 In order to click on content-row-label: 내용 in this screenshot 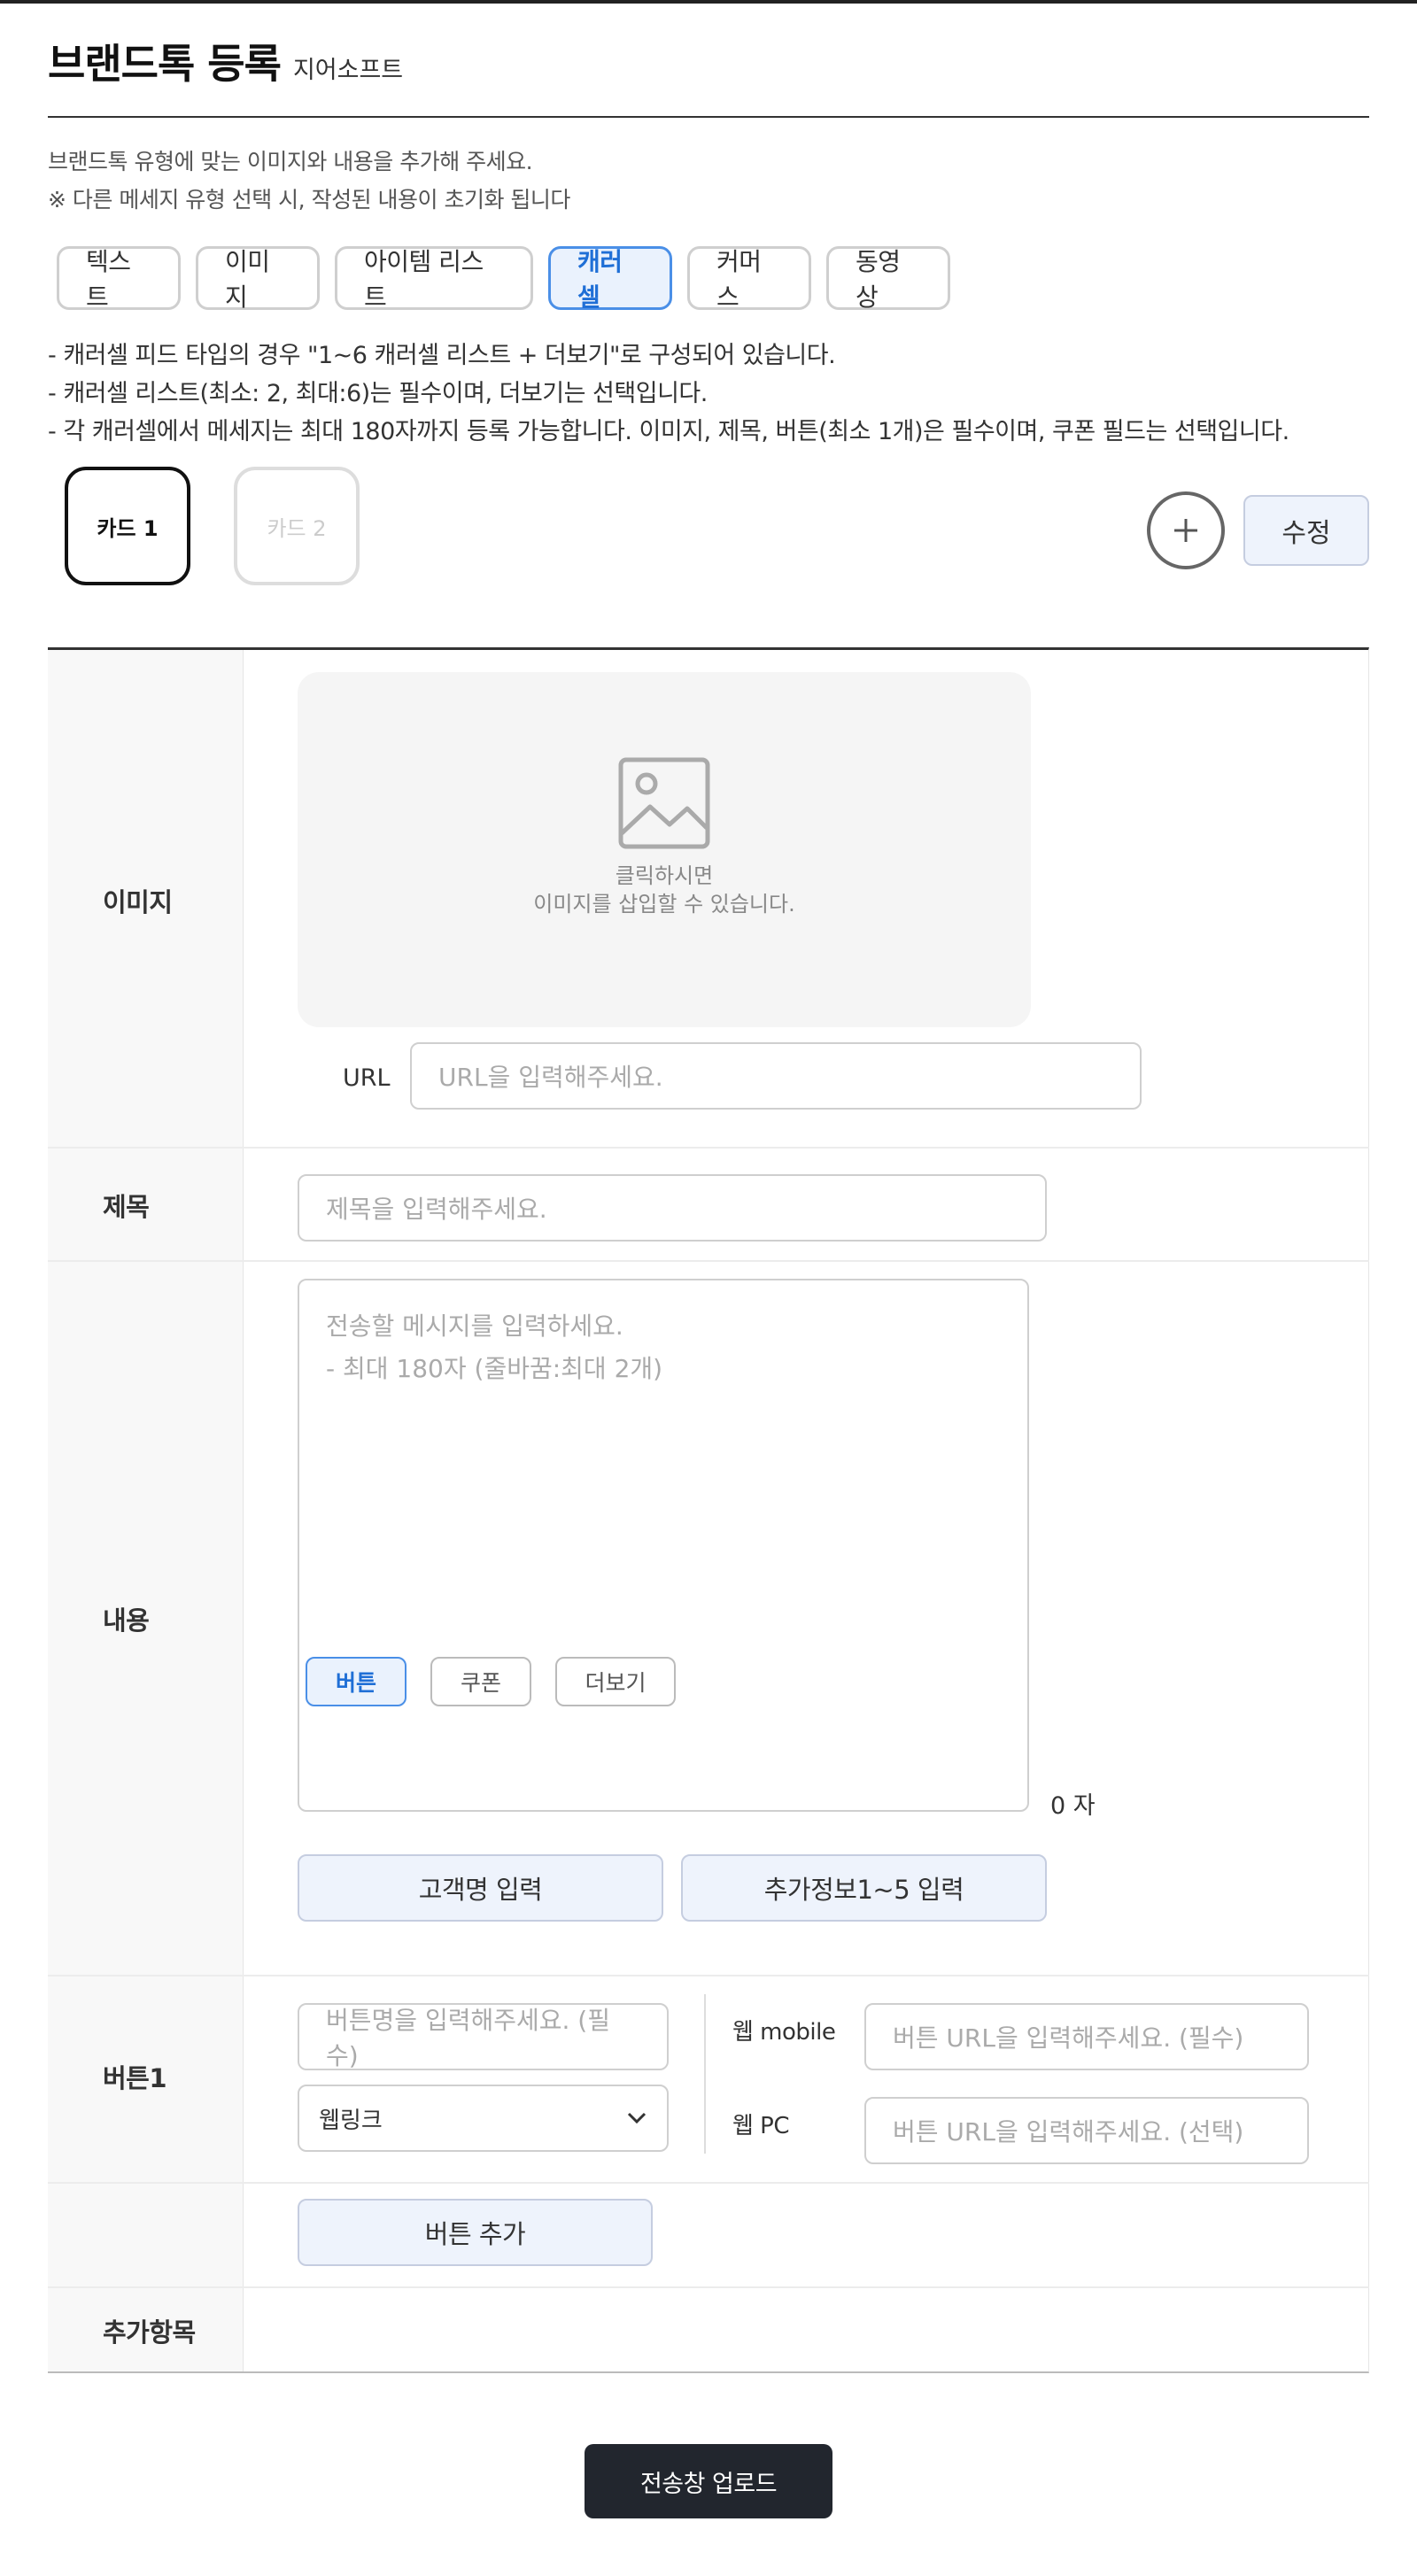, I will do `click(127, 1620)`.